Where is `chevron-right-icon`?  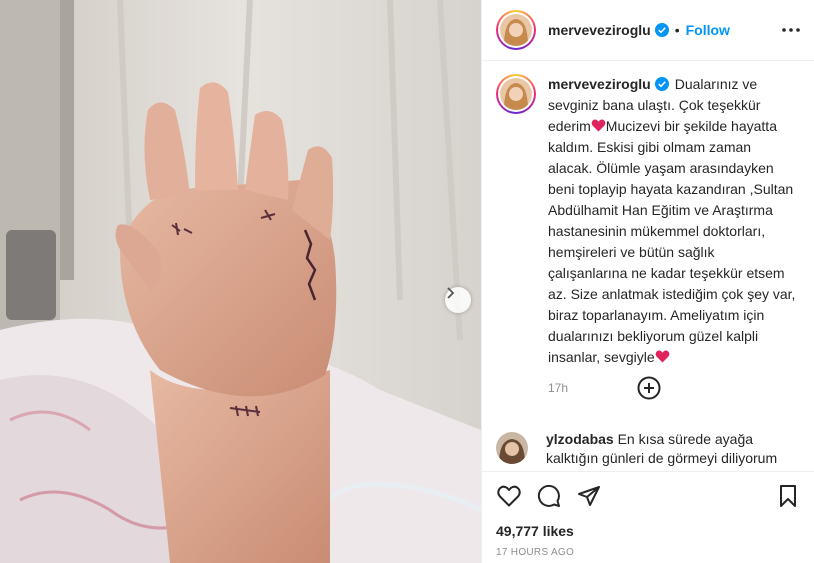
chevron-right-icon is located at coordinates (451, 293).